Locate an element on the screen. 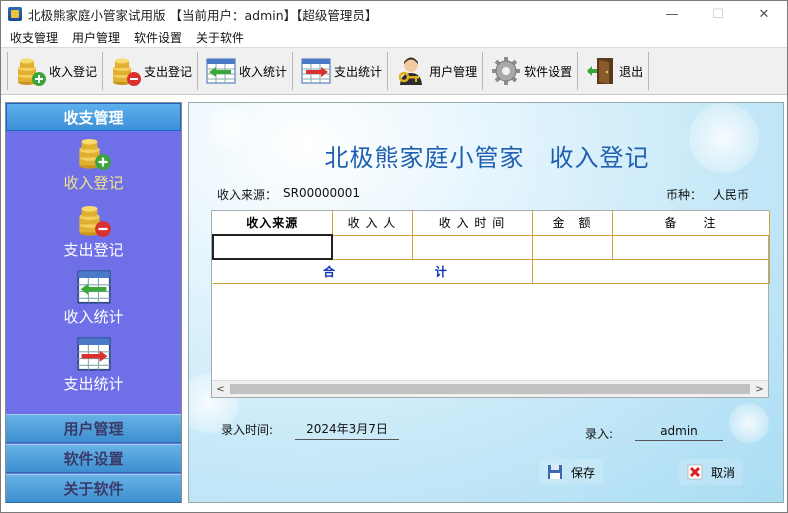 Image resolution: width=788 pixels, height=513 pixels. income-table: 收入来源 收 入 人 收 入 时 间 金 额 备 注 合 计 is located at coordinates (491, 247).